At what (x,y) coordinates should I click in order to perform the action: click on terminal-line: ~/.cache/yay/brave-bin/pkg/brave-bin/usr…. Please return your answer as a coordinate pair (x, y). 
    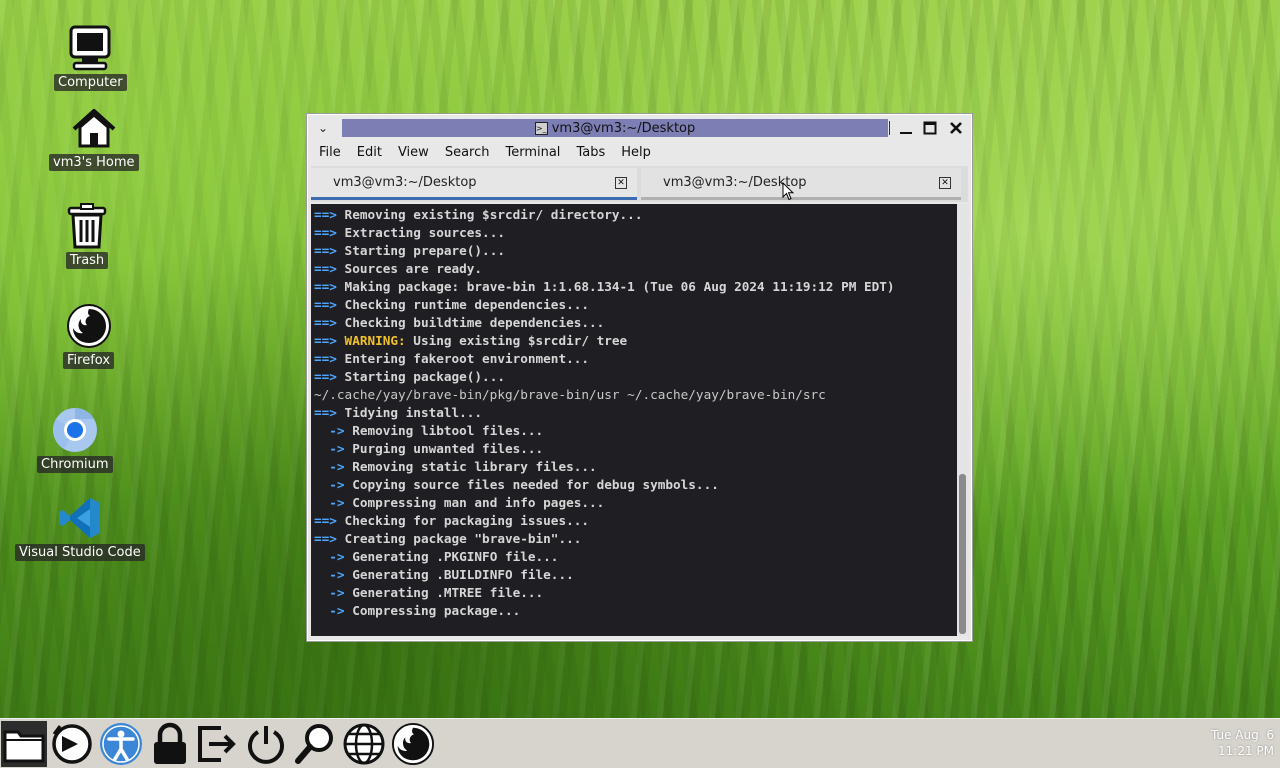
    Looking at the image, I should click on (635, 395).